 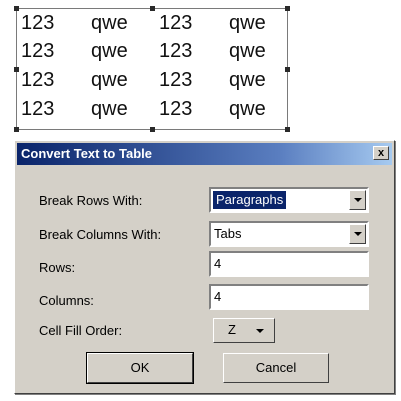 What do you see at coordinates (16, 129) in the screenshot?
I see `resize-handle-bottom-left` at bounding box center [16, 129].